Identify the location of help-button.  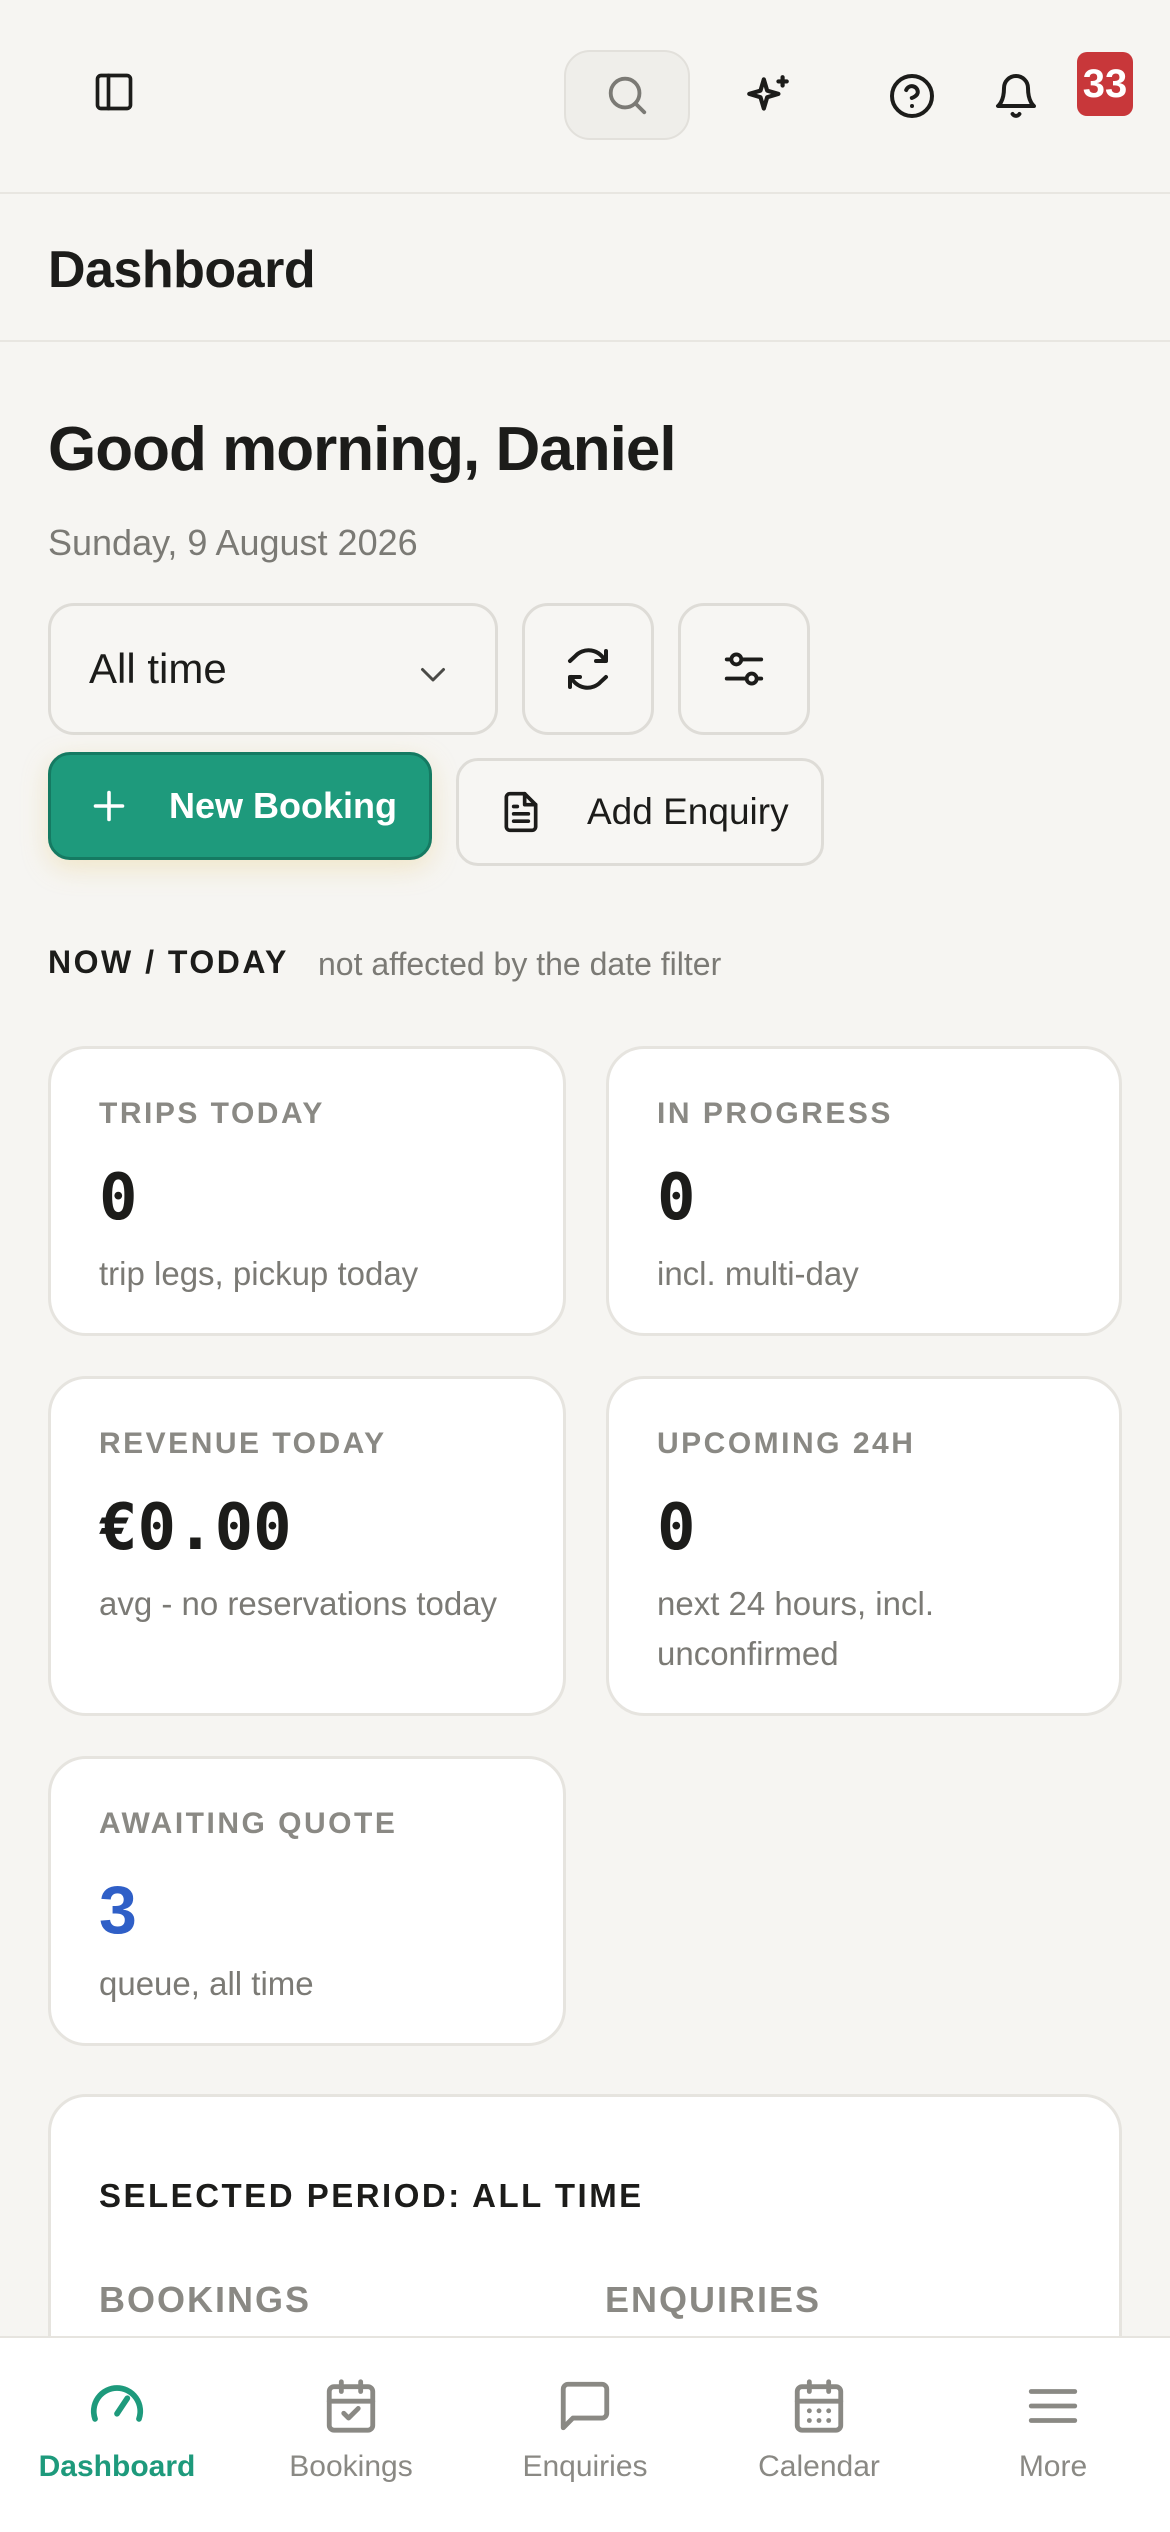
(912, 96).